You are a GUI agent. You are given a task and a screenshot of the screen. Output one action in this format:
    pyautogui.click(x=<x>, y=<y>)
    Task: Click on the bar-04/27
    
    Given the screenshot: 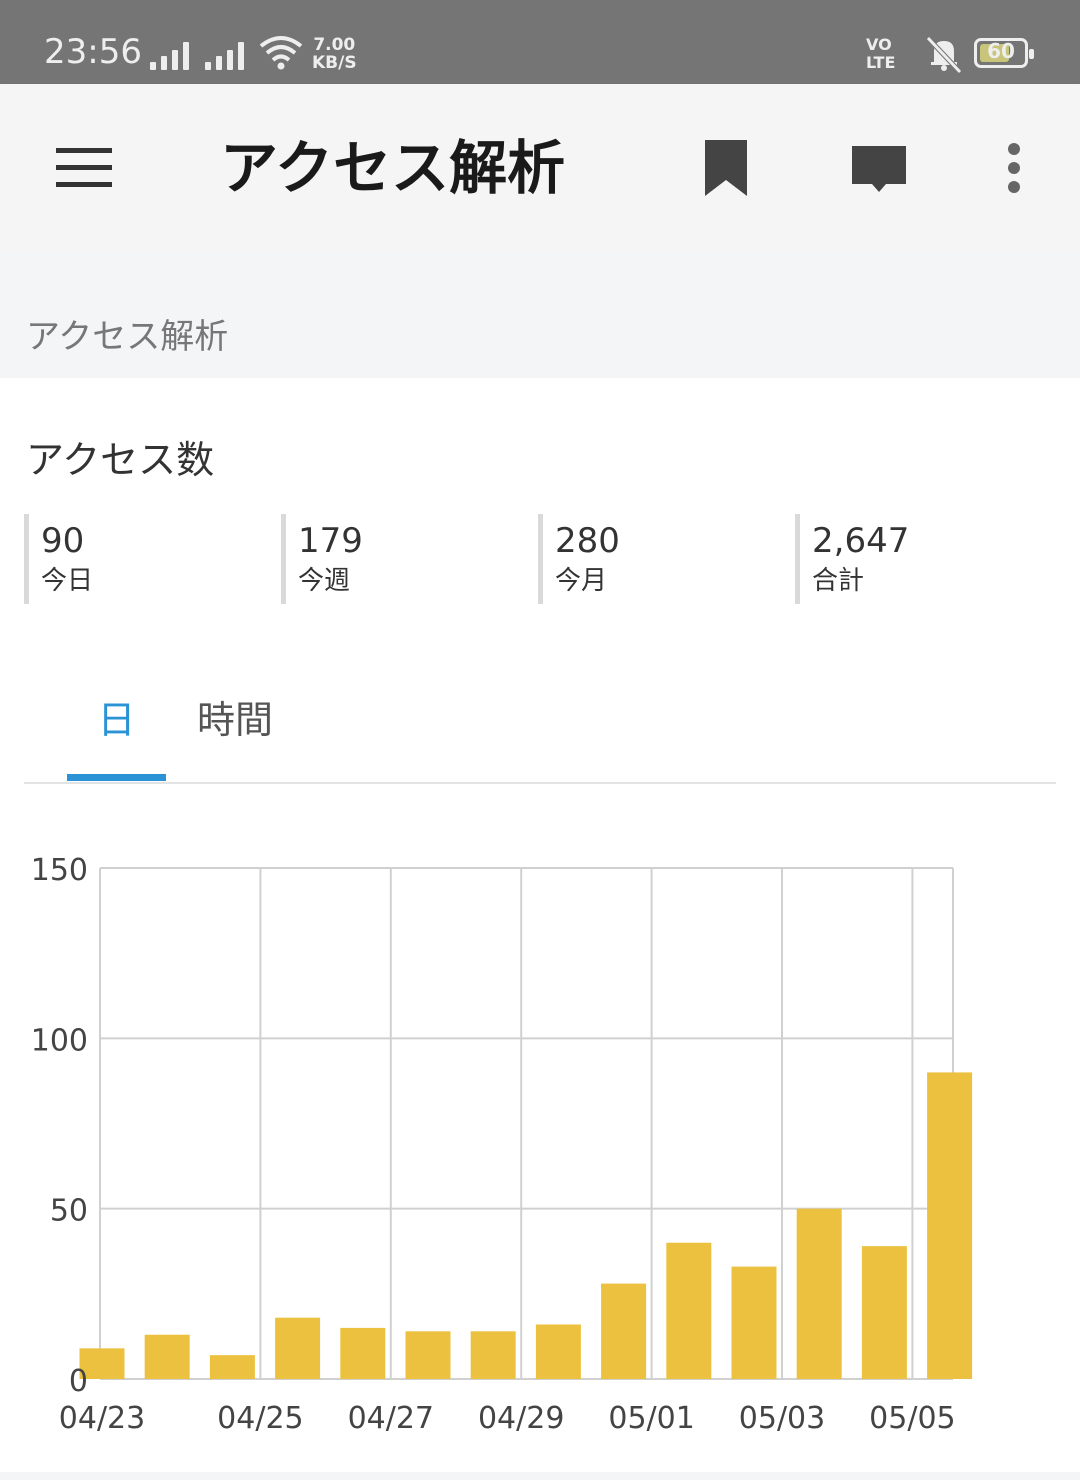 What is the action you would take?
    pyautogui.click(x=363, y=1353)
    